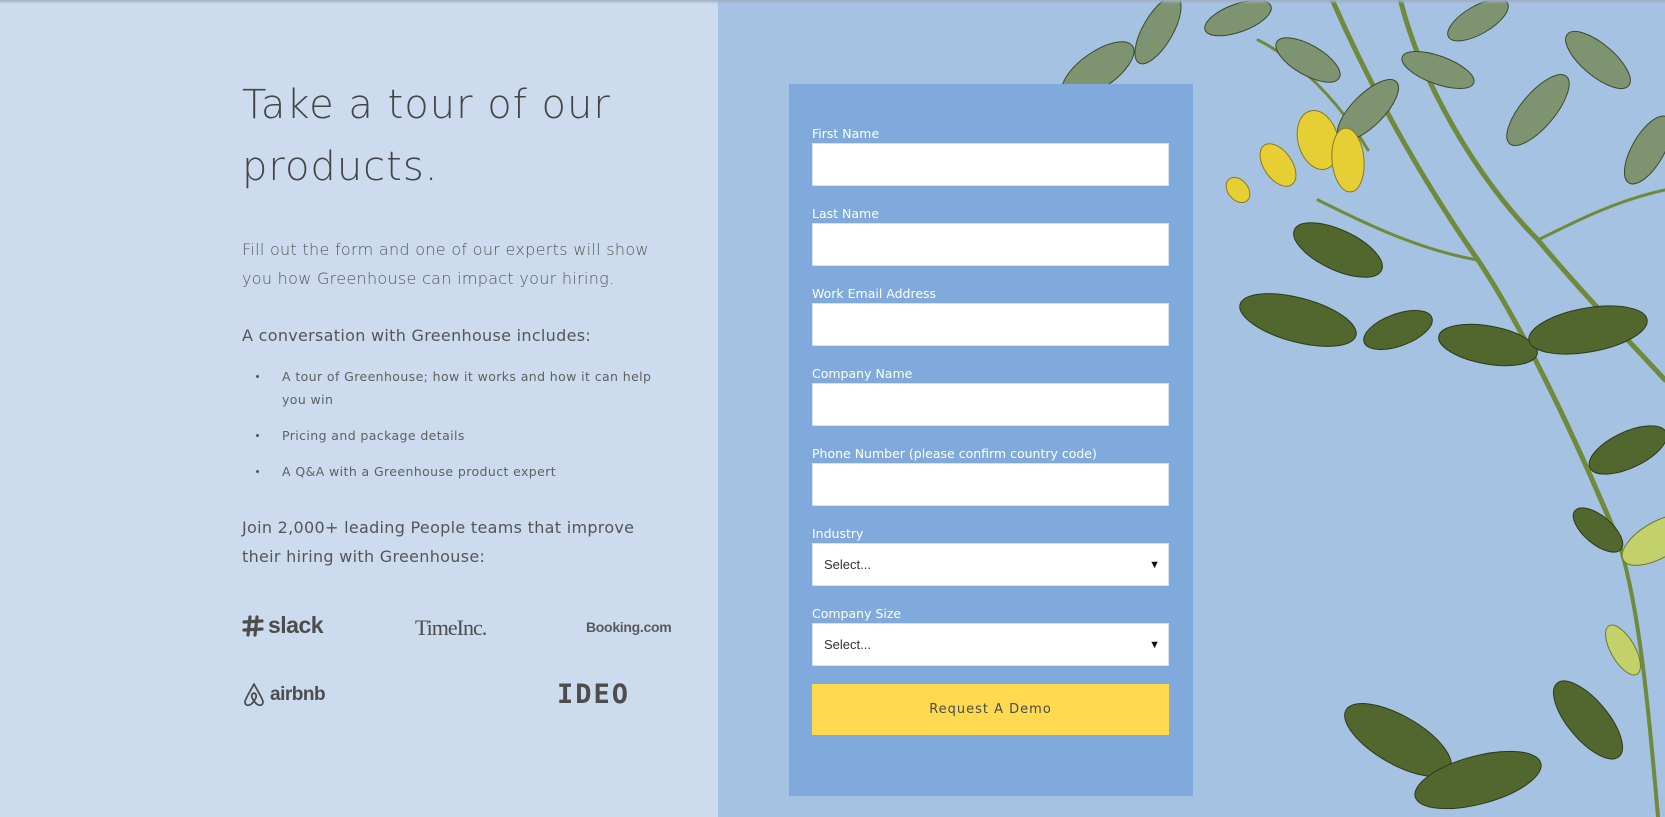 The image size is (1665, 817). What do you see at coordinates (874, 293) in the screenshot?
I see `work-email-label: Work Email Address` at bounding box center [874, 293].